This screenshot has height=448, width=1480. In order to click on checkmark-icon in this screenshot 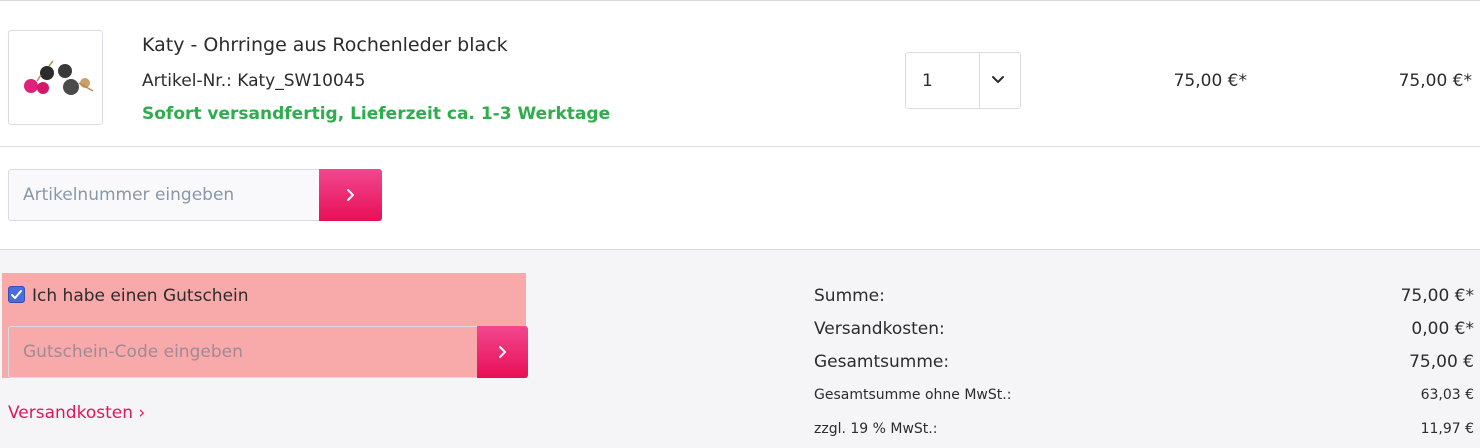, I will do `click(16, 294)`.